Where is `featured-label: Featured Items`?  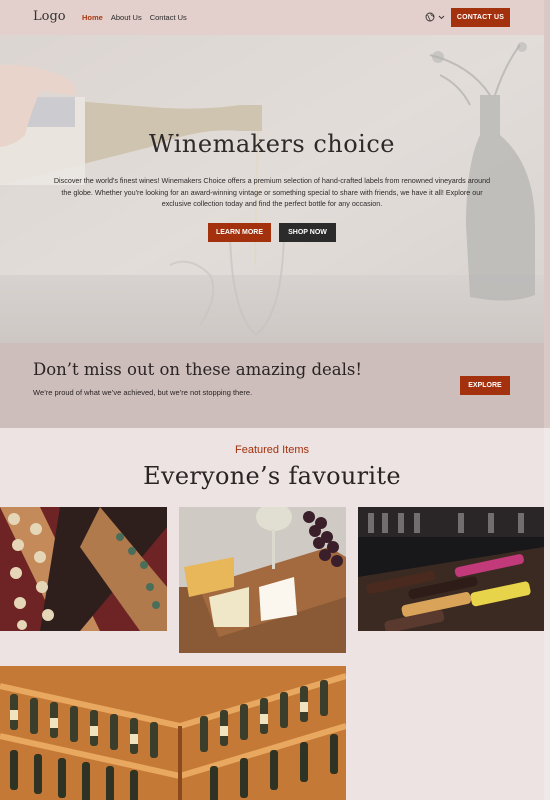
featured-label: Featured Items is located at coordinates (272, 450).